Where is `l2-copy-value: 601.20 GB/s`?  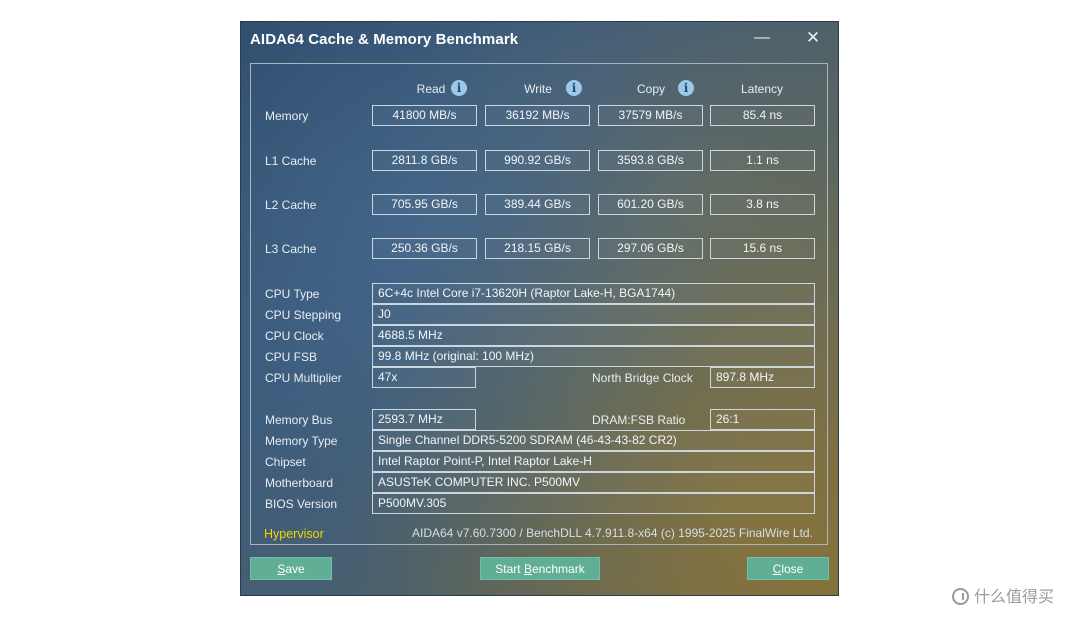 l2-copy-value: 601.20 GB/s is located at coordinates (650, 204).